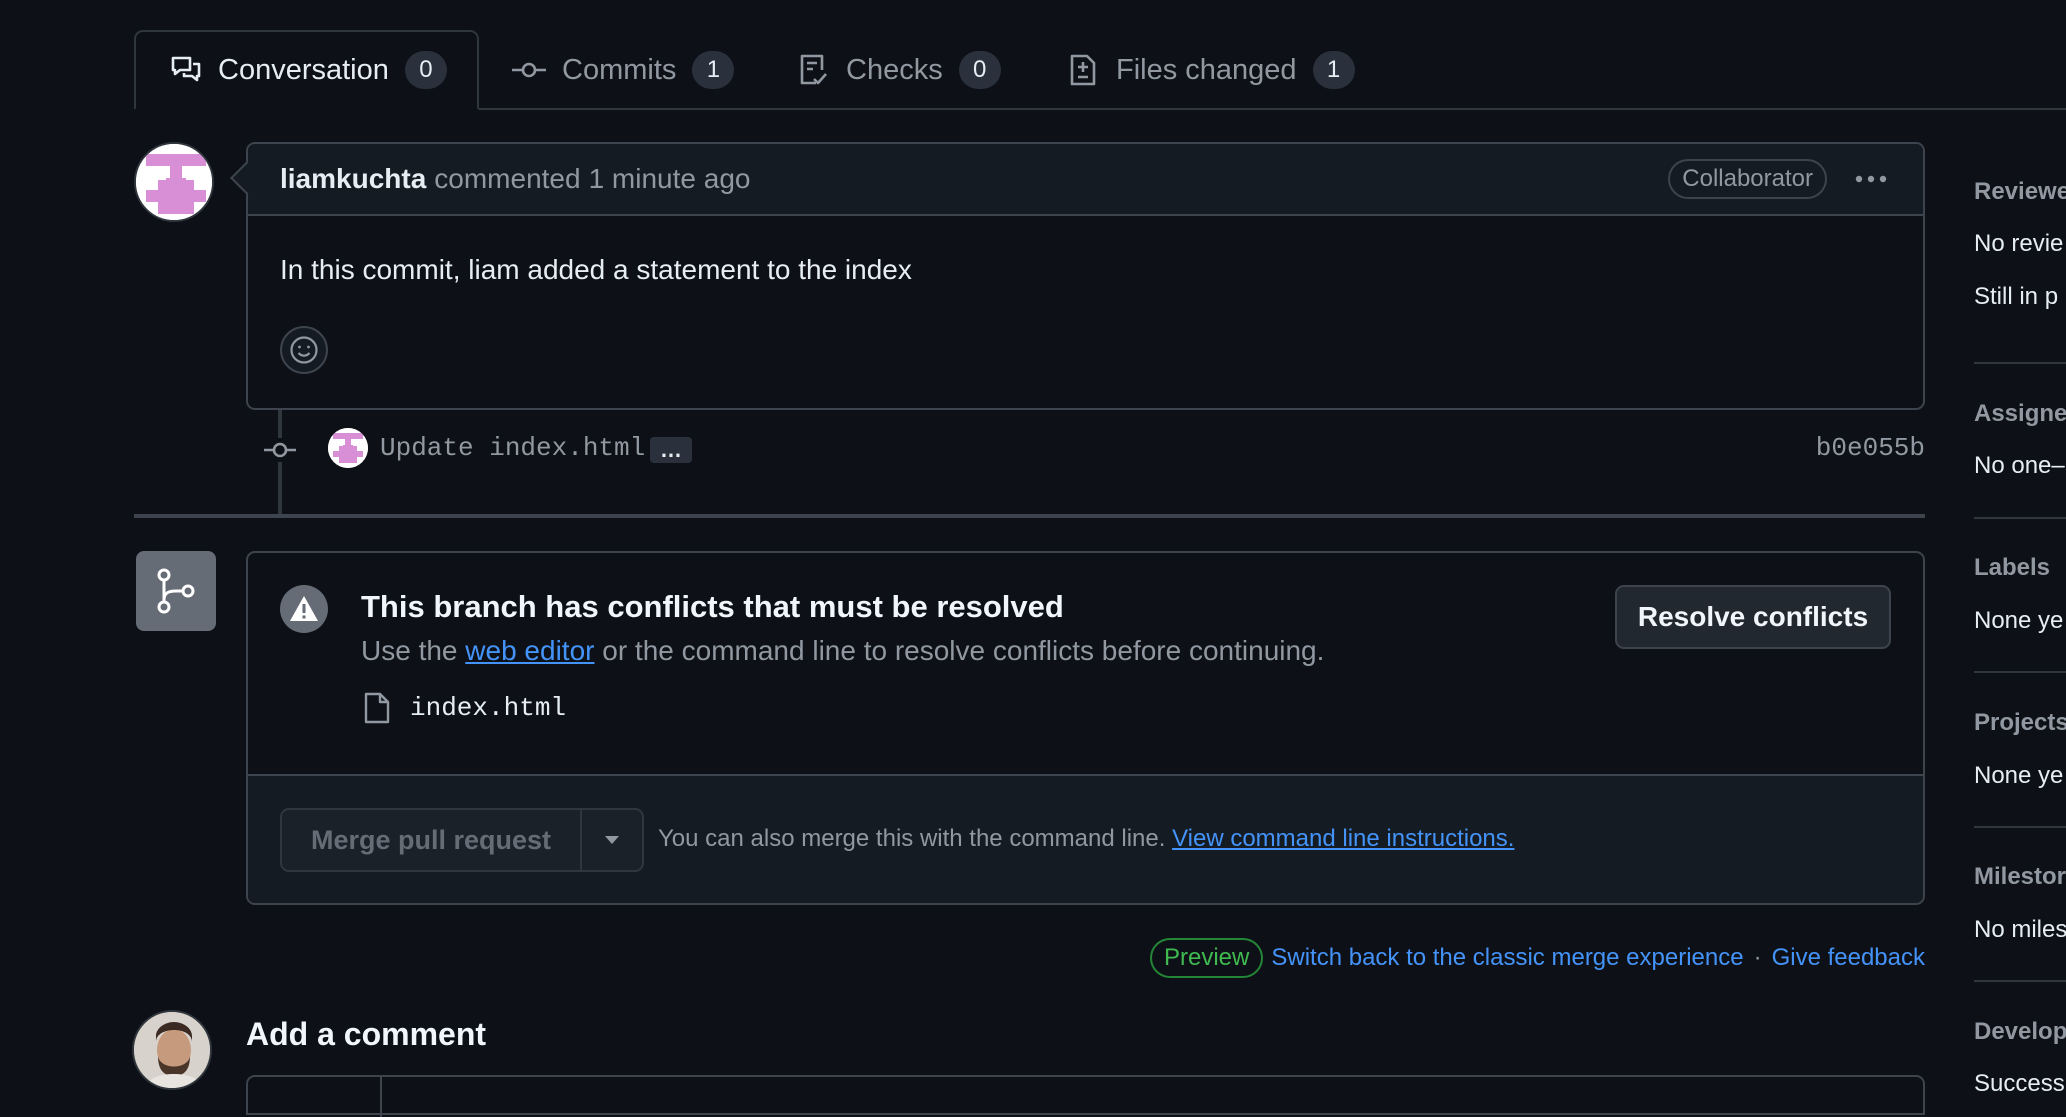 The height and width of the screenshot is (1117, 2066). I want to click on smiley-icon, so click(304, 350).